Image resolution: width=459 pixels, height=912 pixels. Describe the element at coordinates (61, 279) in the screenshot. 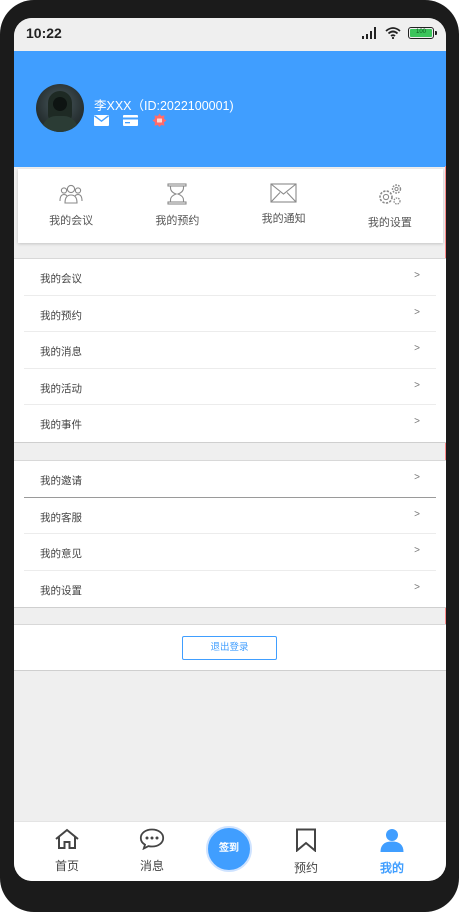

I see `menu-item-label: 我的会议` at that location.